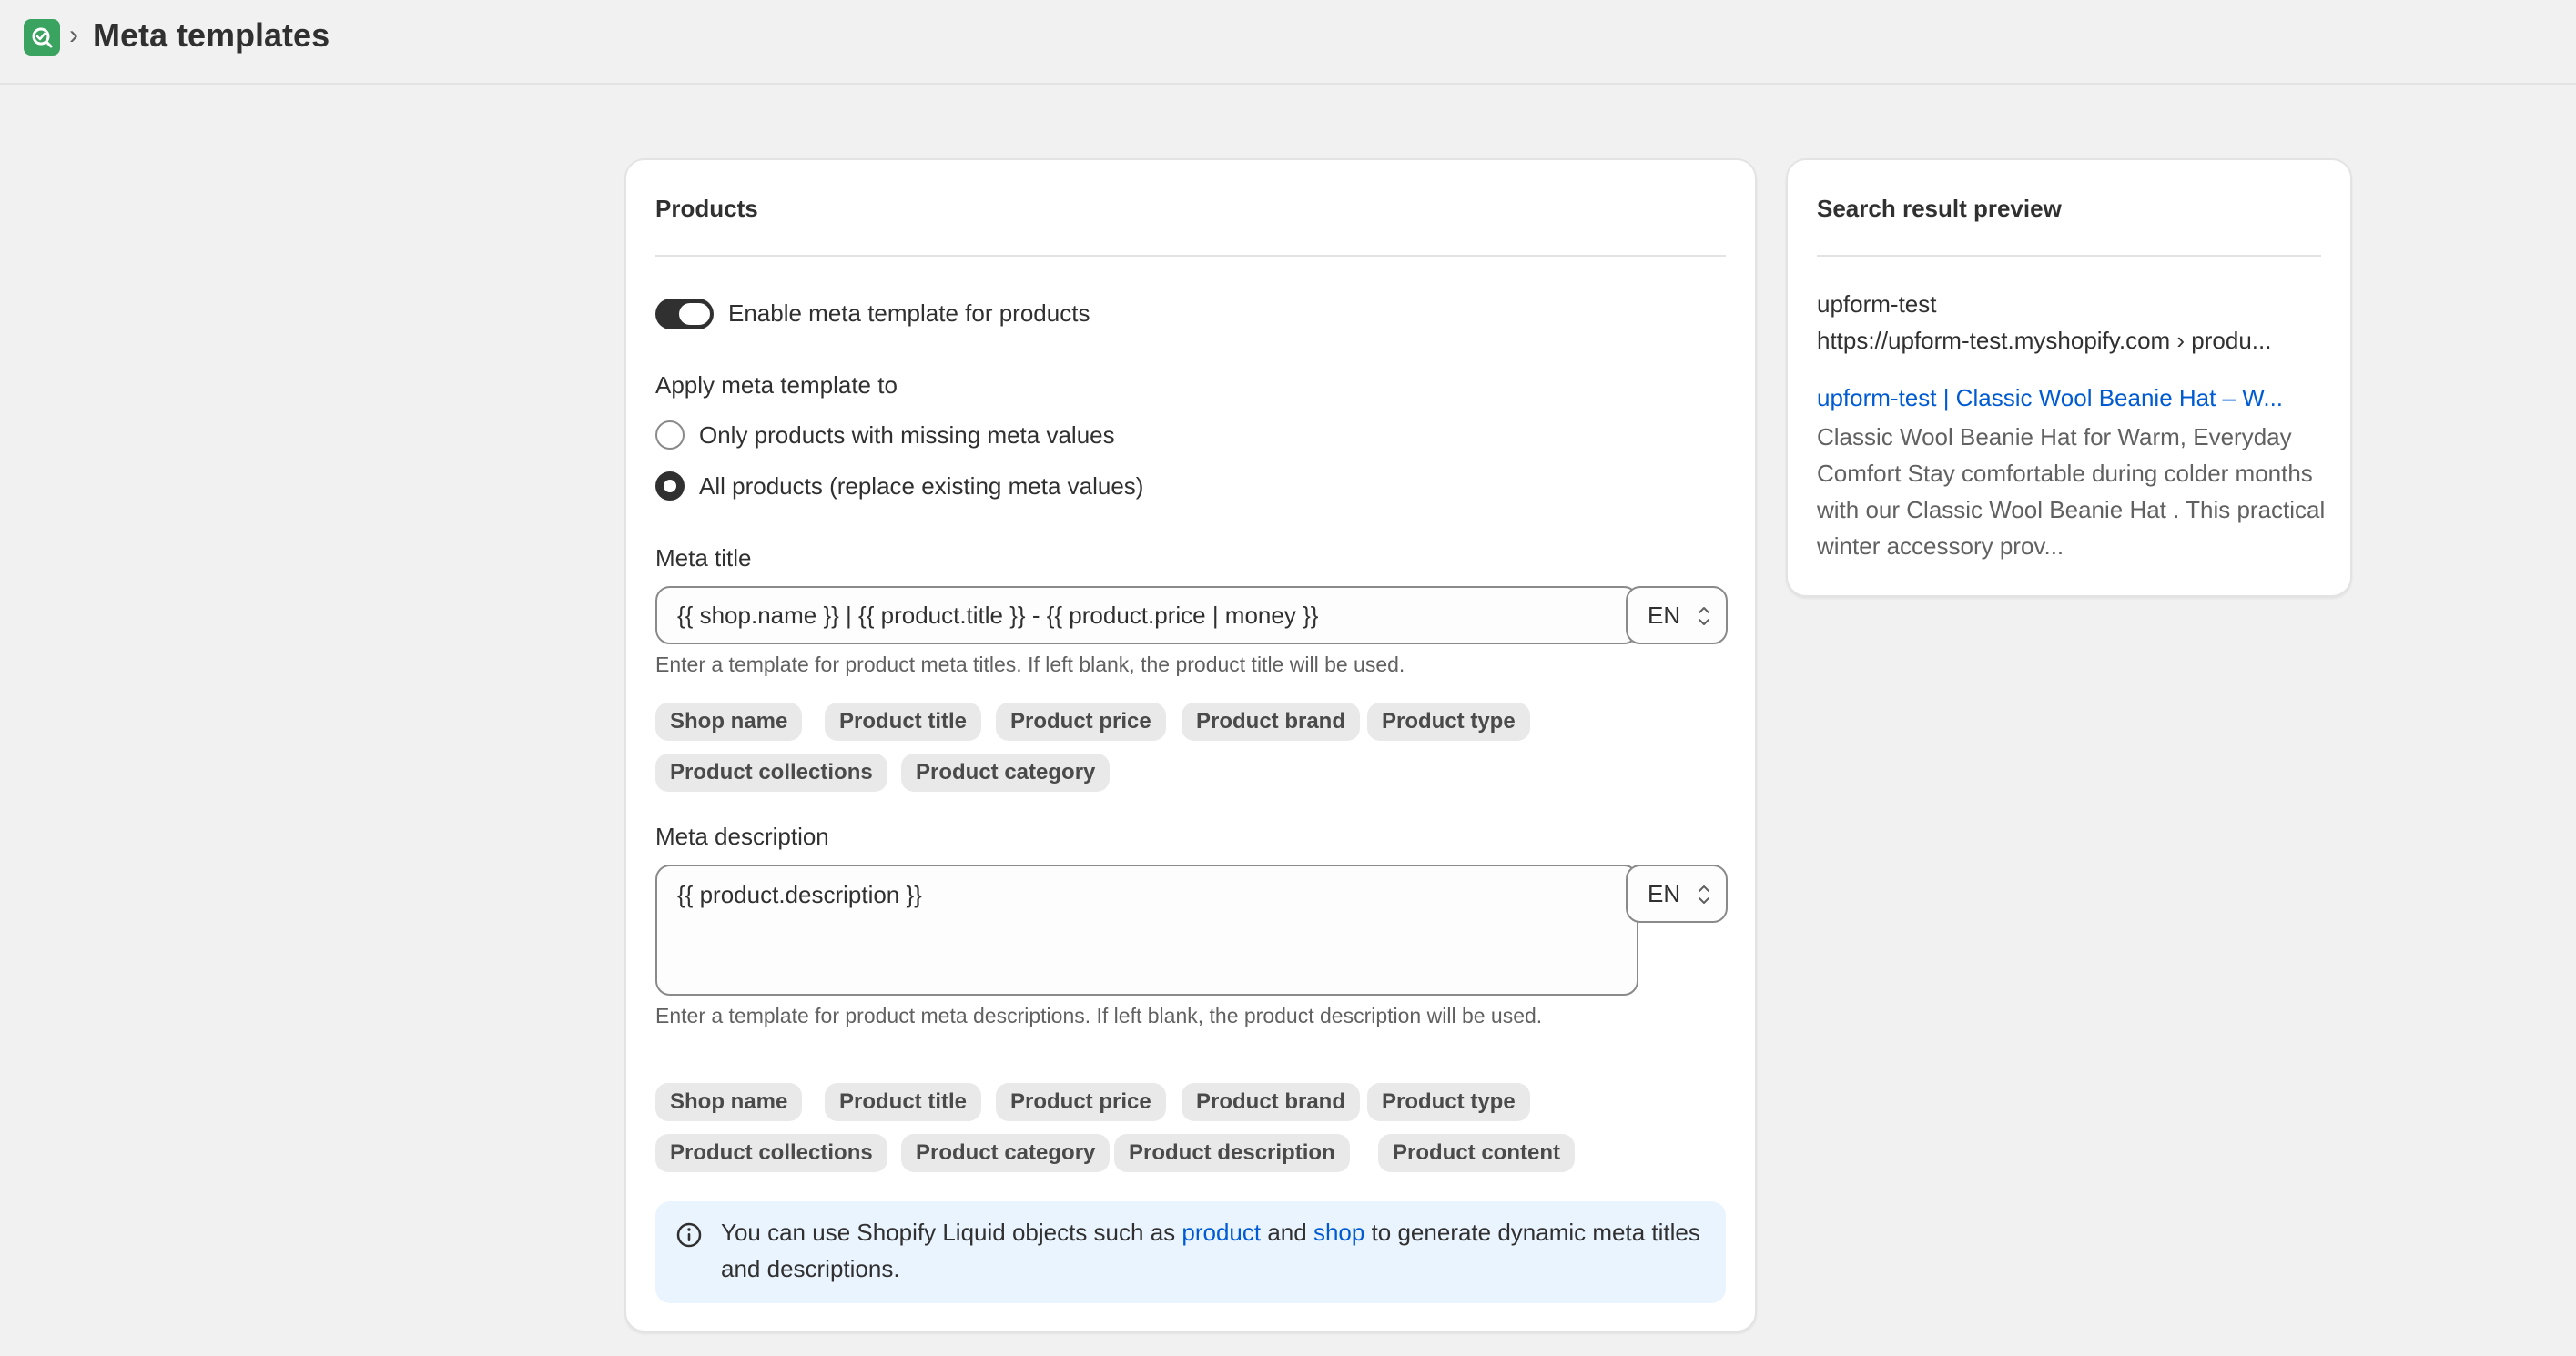 Image resolution: width=2576 pixels, height=1356 pixels. What do you see at coordinates (211, 35) in the screenshot?
I see `page-title: Meta templates` at bounding box center [211, 35].